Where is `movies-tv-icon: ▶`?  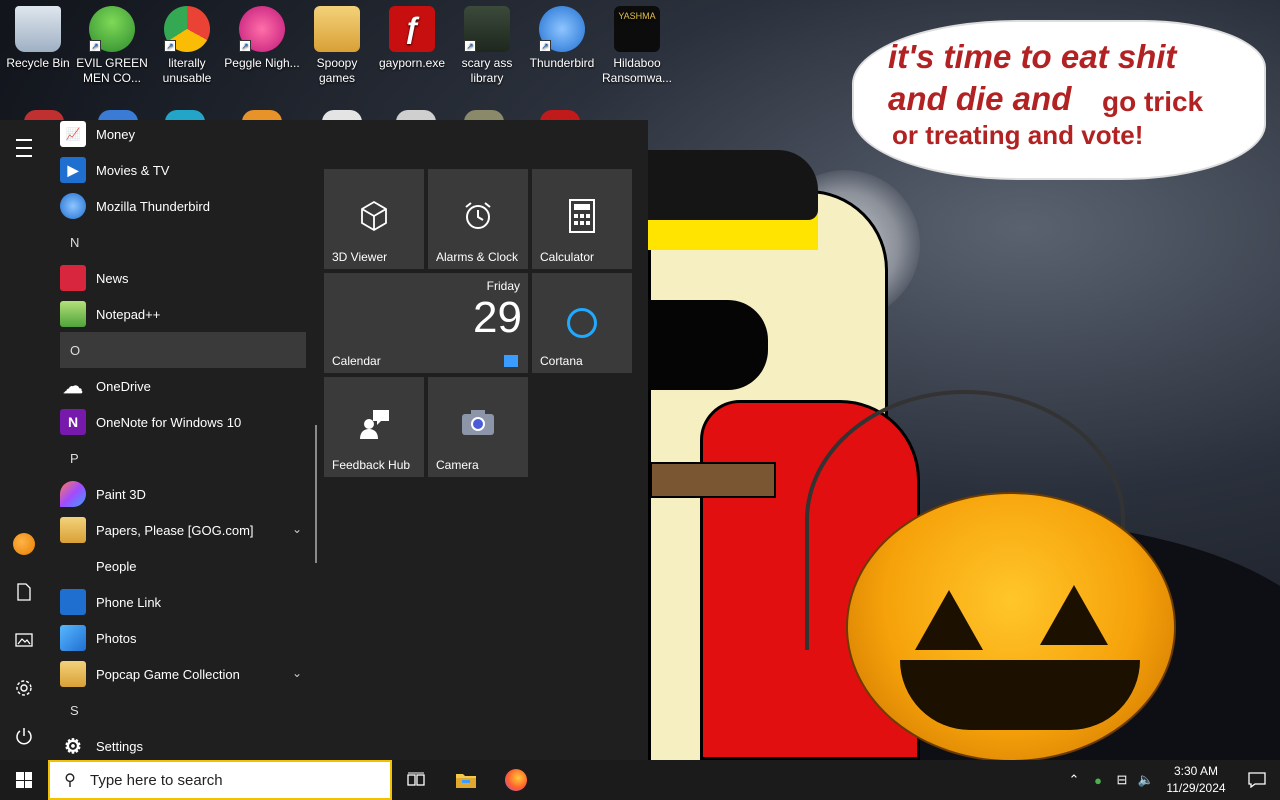
movies-tv-icon: ▶ is located at coordinates (73, 170).